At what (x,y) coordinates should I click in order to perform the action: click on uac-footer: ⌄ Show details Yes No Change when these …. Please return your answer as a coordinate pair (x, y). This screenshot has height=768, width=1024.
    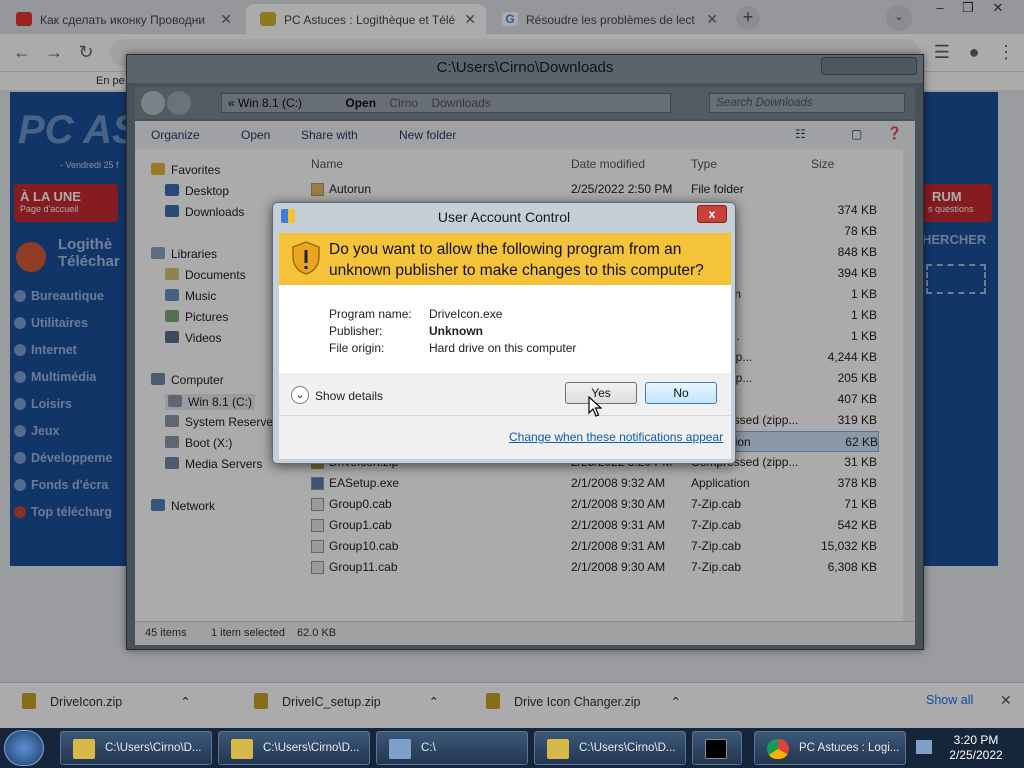
    Looking at the image, I should click on (505, 416).